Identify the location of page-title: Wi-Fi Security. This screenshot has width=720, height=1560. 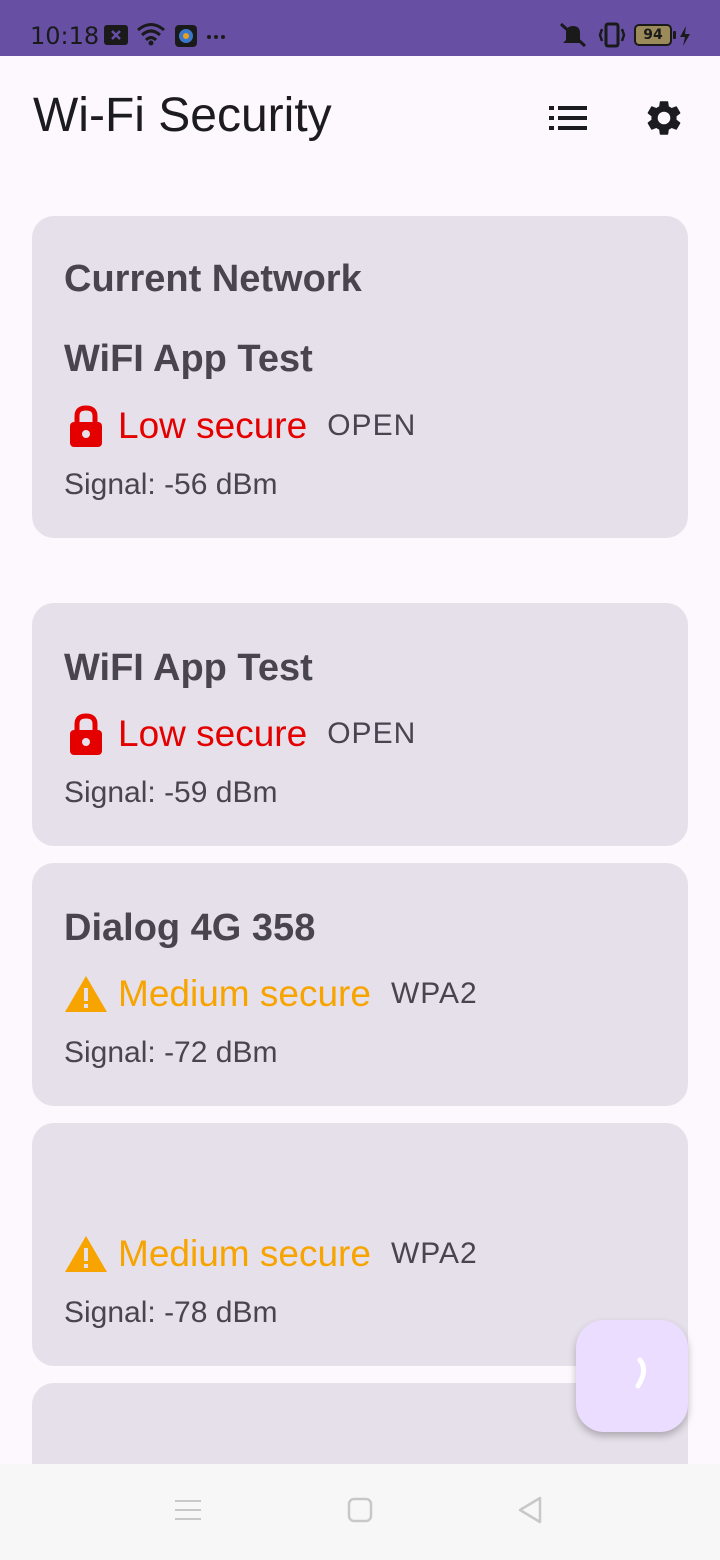
(182, 115).